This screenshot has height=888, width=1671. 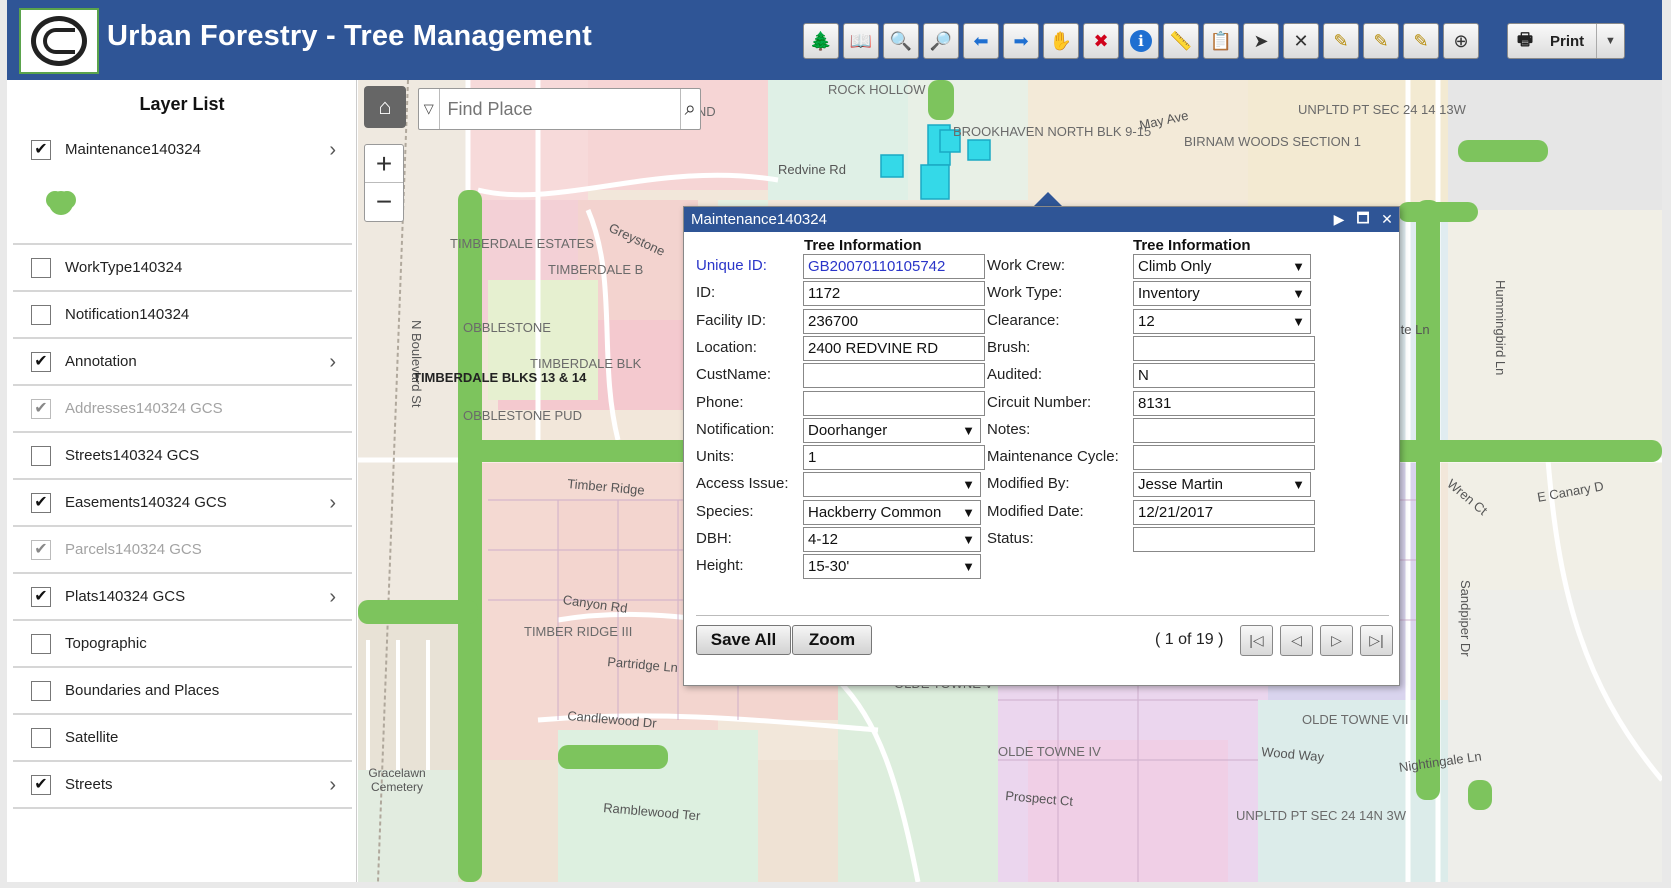 I want to click on save-all-button: Save All, so click(x=743, y=640).